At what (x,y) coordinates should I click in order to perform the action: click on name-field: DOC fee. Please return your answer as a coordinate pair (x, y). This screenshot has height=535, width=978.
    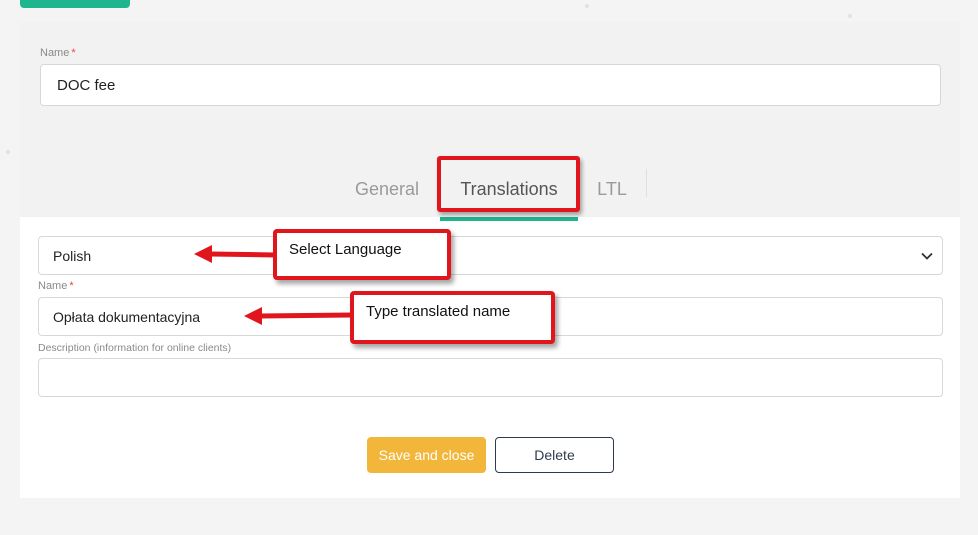
    Looking at the image, I should click on (490, 85).